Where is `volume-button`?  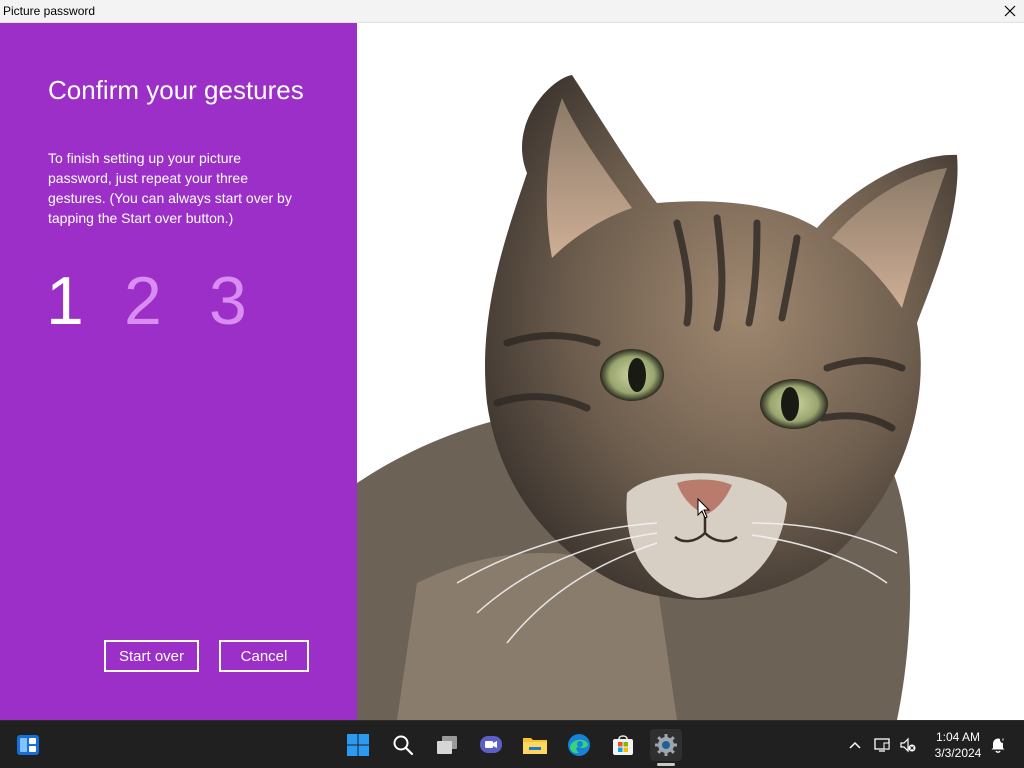
volume-button is located at coordinates (908, 745).